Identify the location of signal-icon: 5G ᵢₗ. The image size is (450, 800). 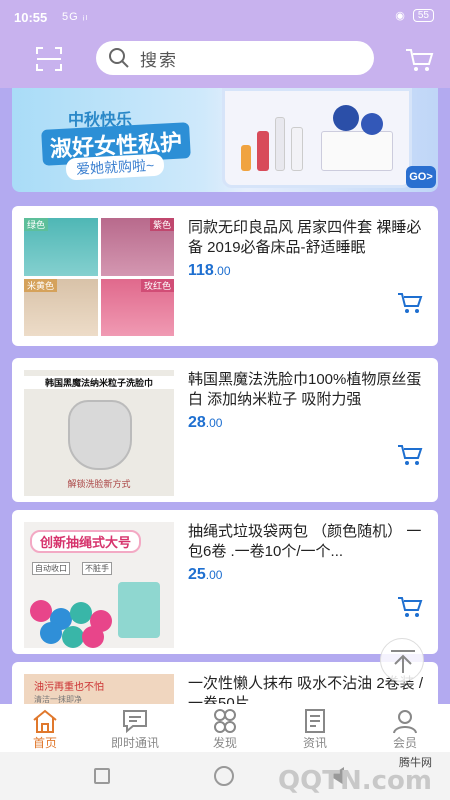
(75, 17).